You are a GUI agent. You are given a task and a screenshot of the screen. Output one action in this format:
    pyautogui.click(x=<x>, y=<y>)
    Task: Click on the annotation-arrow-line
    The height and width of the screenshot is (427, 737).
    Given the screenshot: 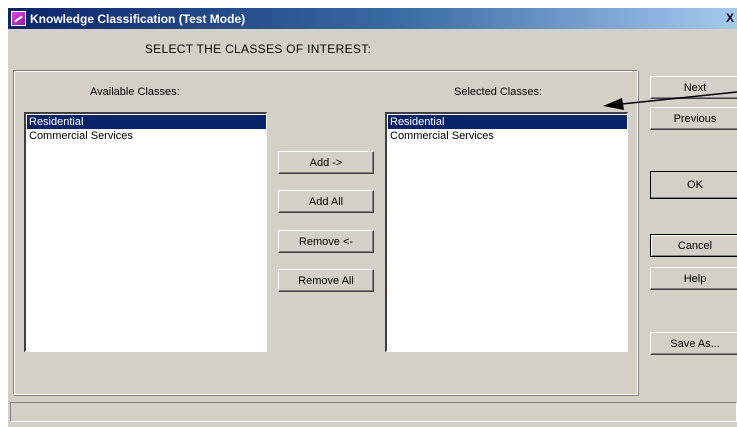 What is the action you would take?
    pyautogui.click(x=679, y=98)
    